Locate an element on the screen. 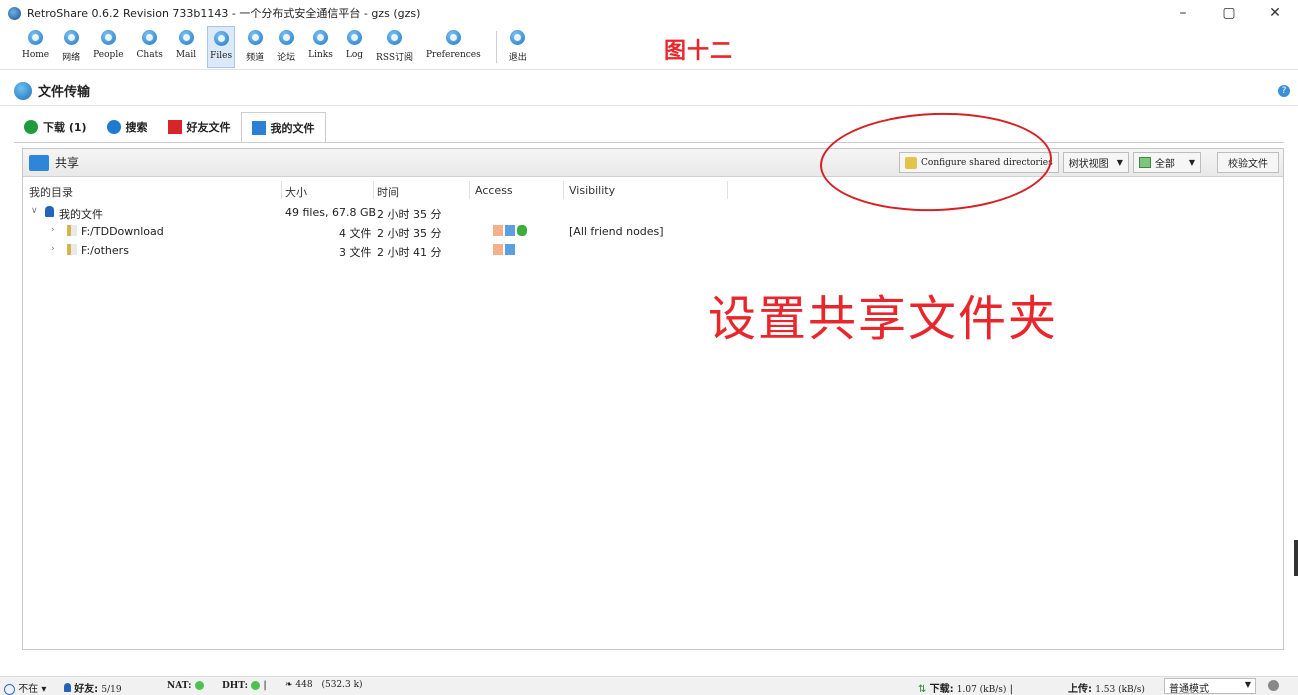 The width and height of the screenshot is (1298, 695). expand-down-icon: ∨ is located at coordinates (34, 211).